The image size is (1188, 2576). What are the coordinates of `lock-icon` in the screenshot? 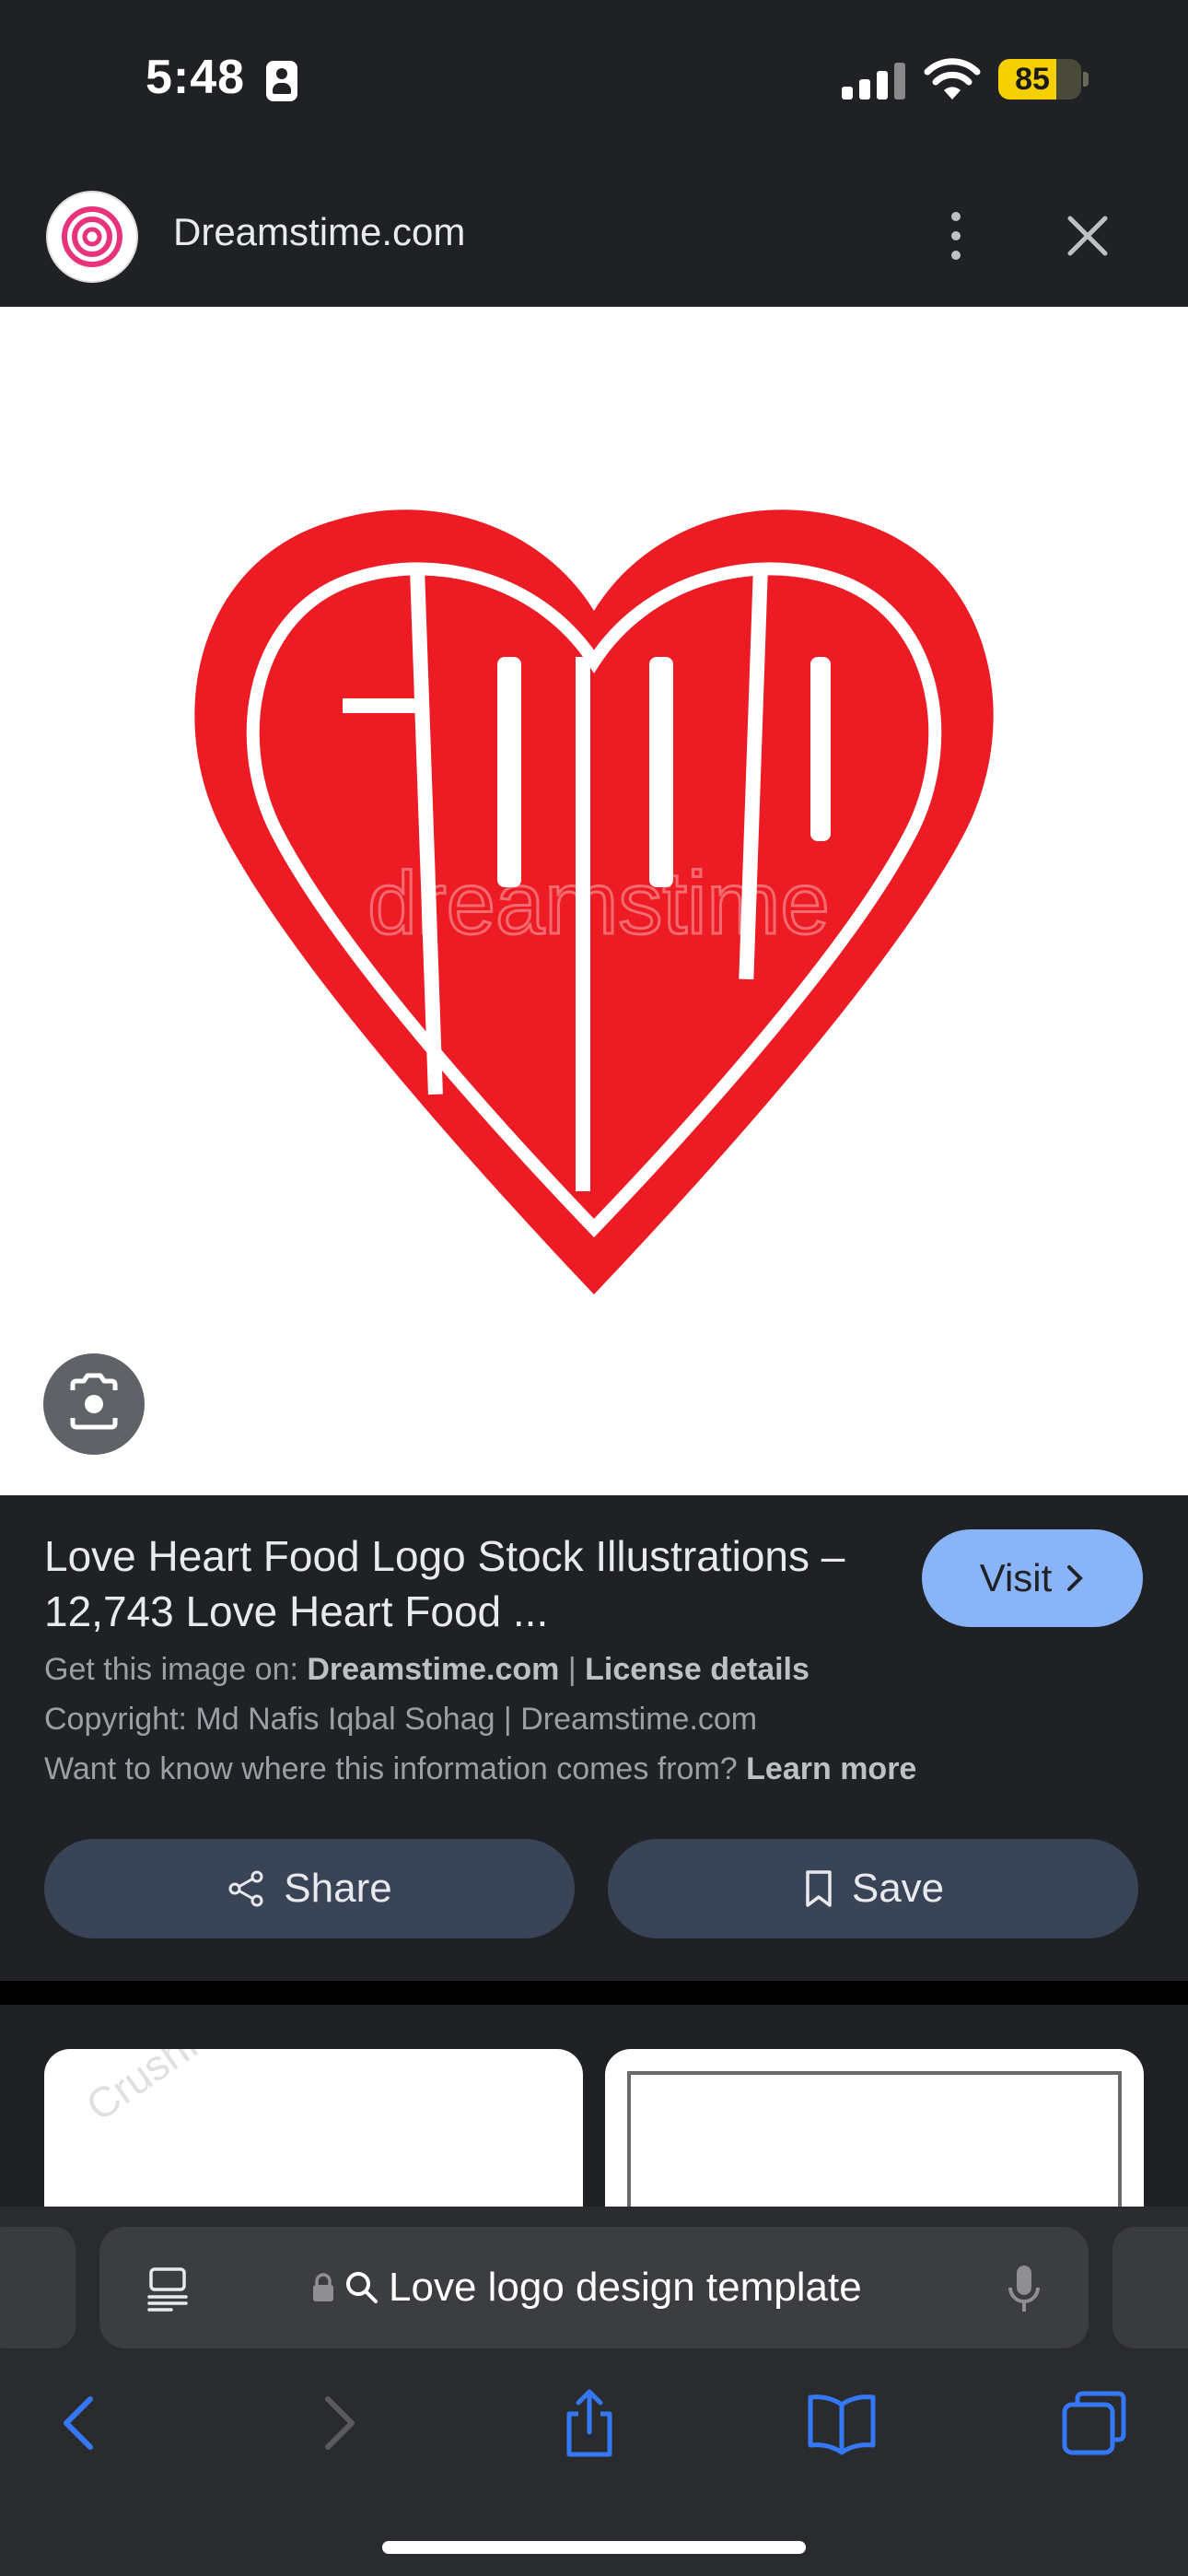 It's located at (323, 2287).